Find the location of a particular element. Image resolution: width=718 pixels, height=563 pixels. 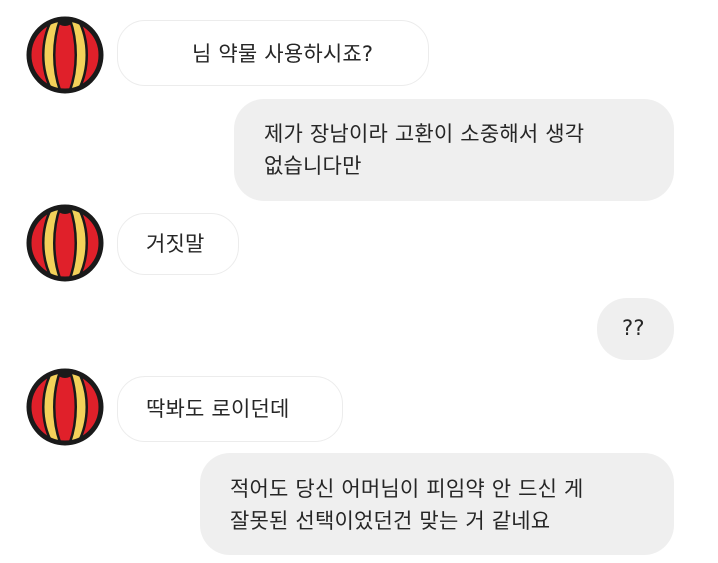

outgoing-message-bubble: ?? is located at coordinates (635, 329).